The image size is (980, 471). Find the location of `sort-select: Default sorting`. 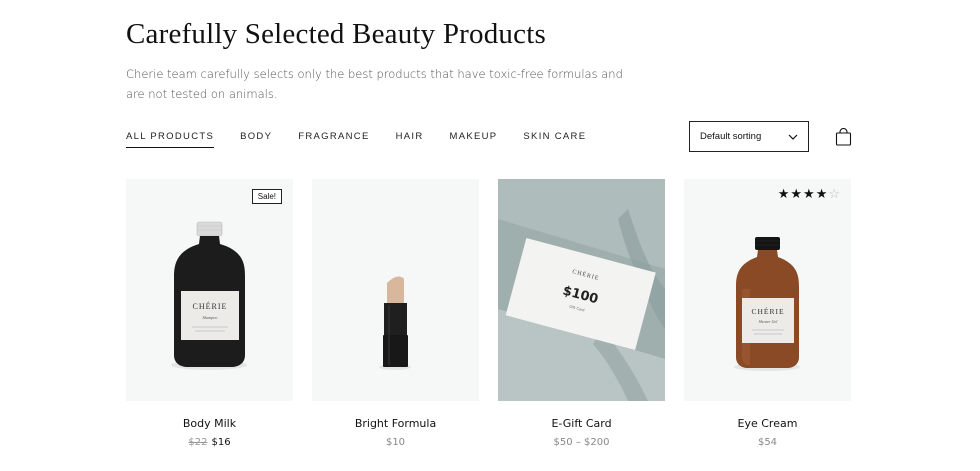

sort-select: Default sorting is located at coordinates (749, 136).